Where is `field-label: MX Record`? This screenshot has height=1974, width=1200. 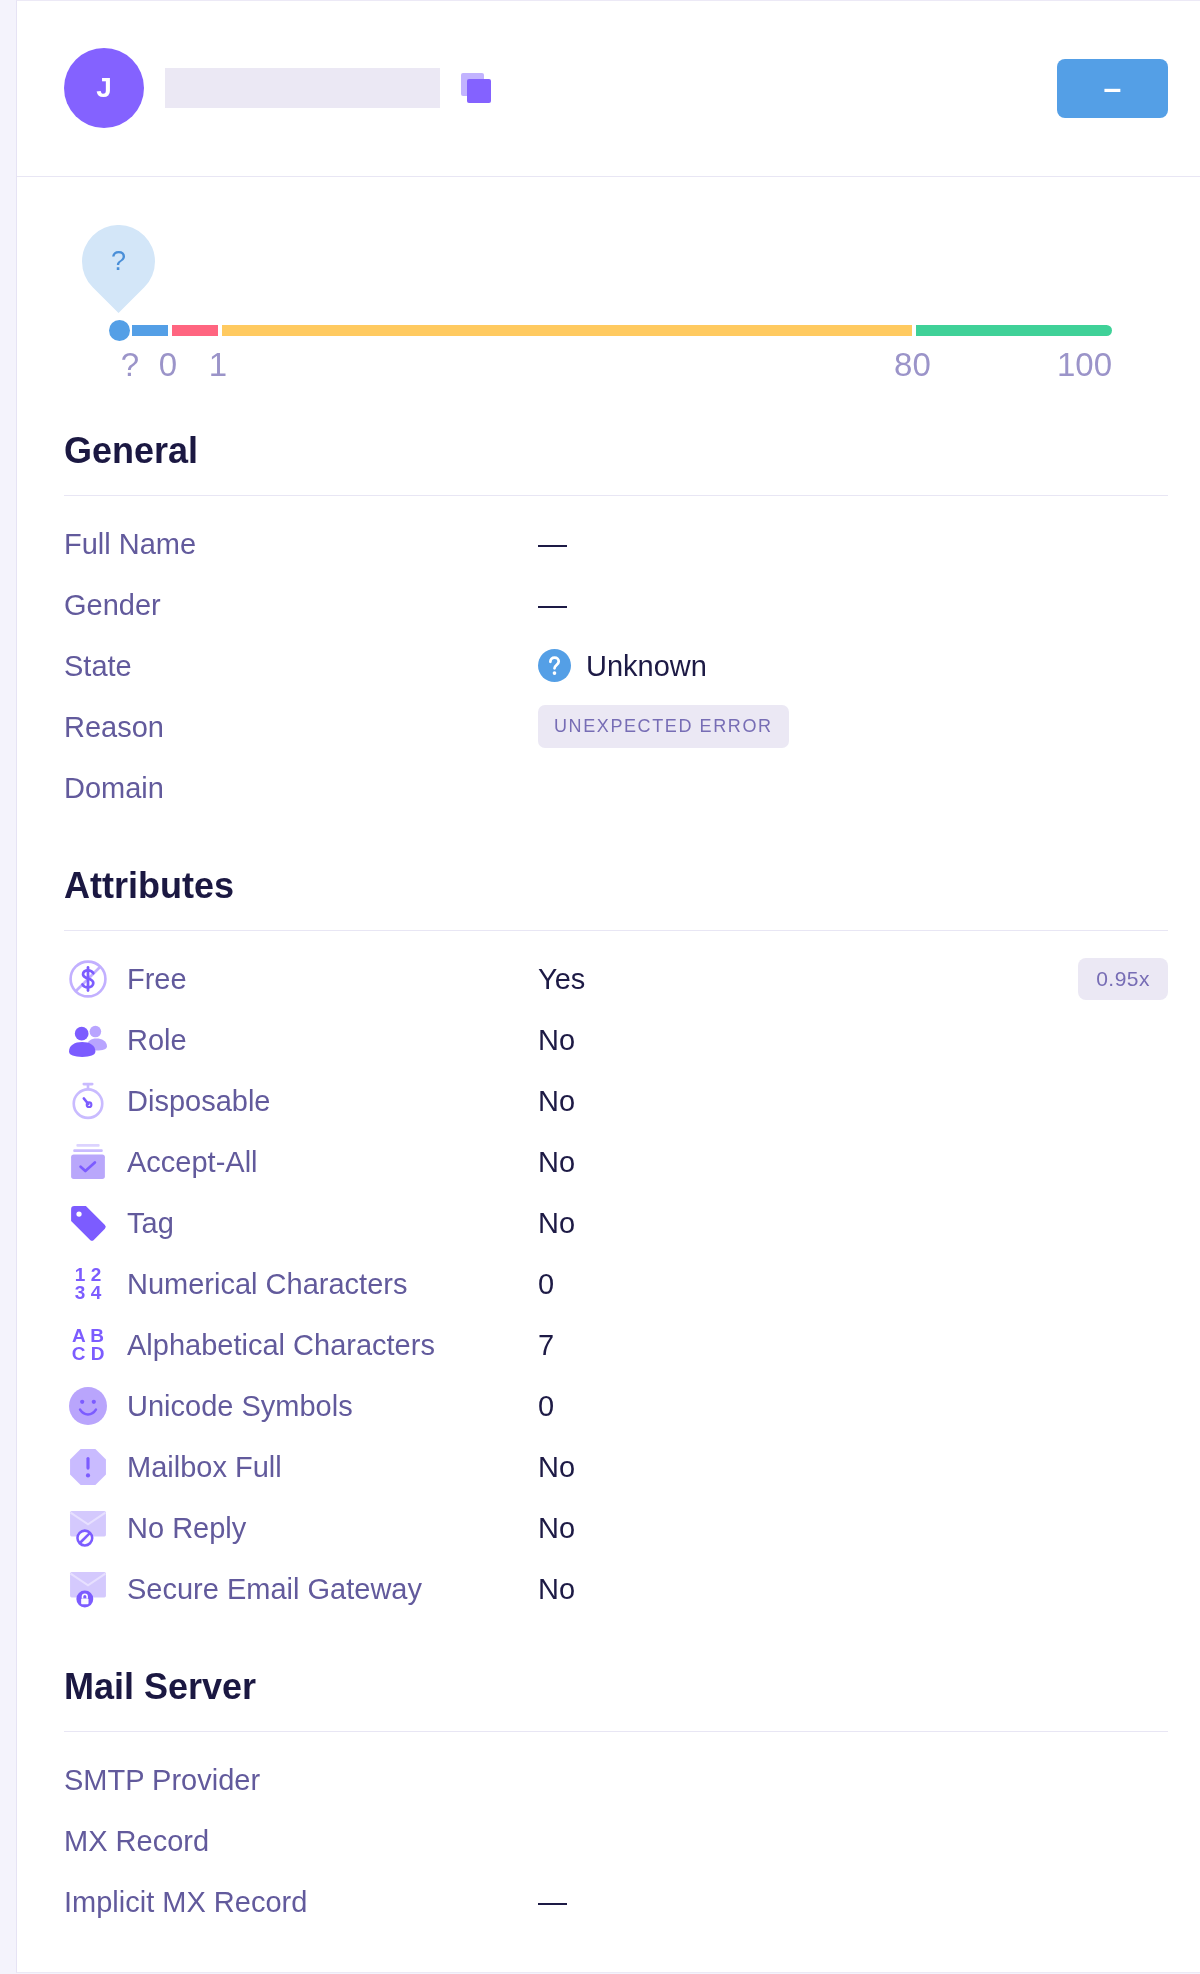 field-label: MX Record is located at coordinates (137, 1841).